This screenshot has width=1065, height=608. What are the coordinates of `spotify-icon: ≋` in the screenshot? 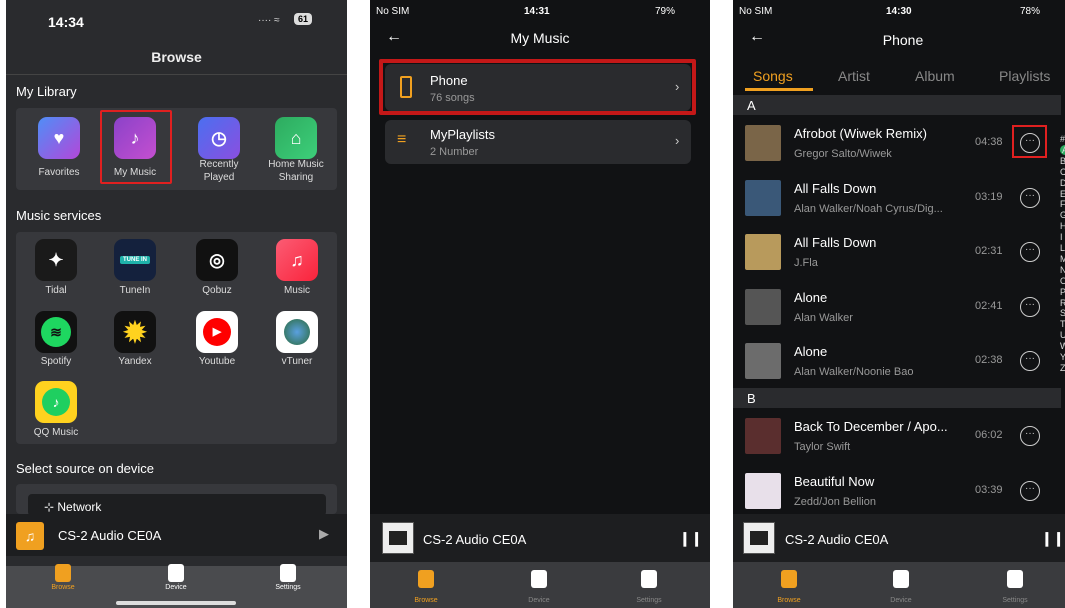 It's located at (56, 332).